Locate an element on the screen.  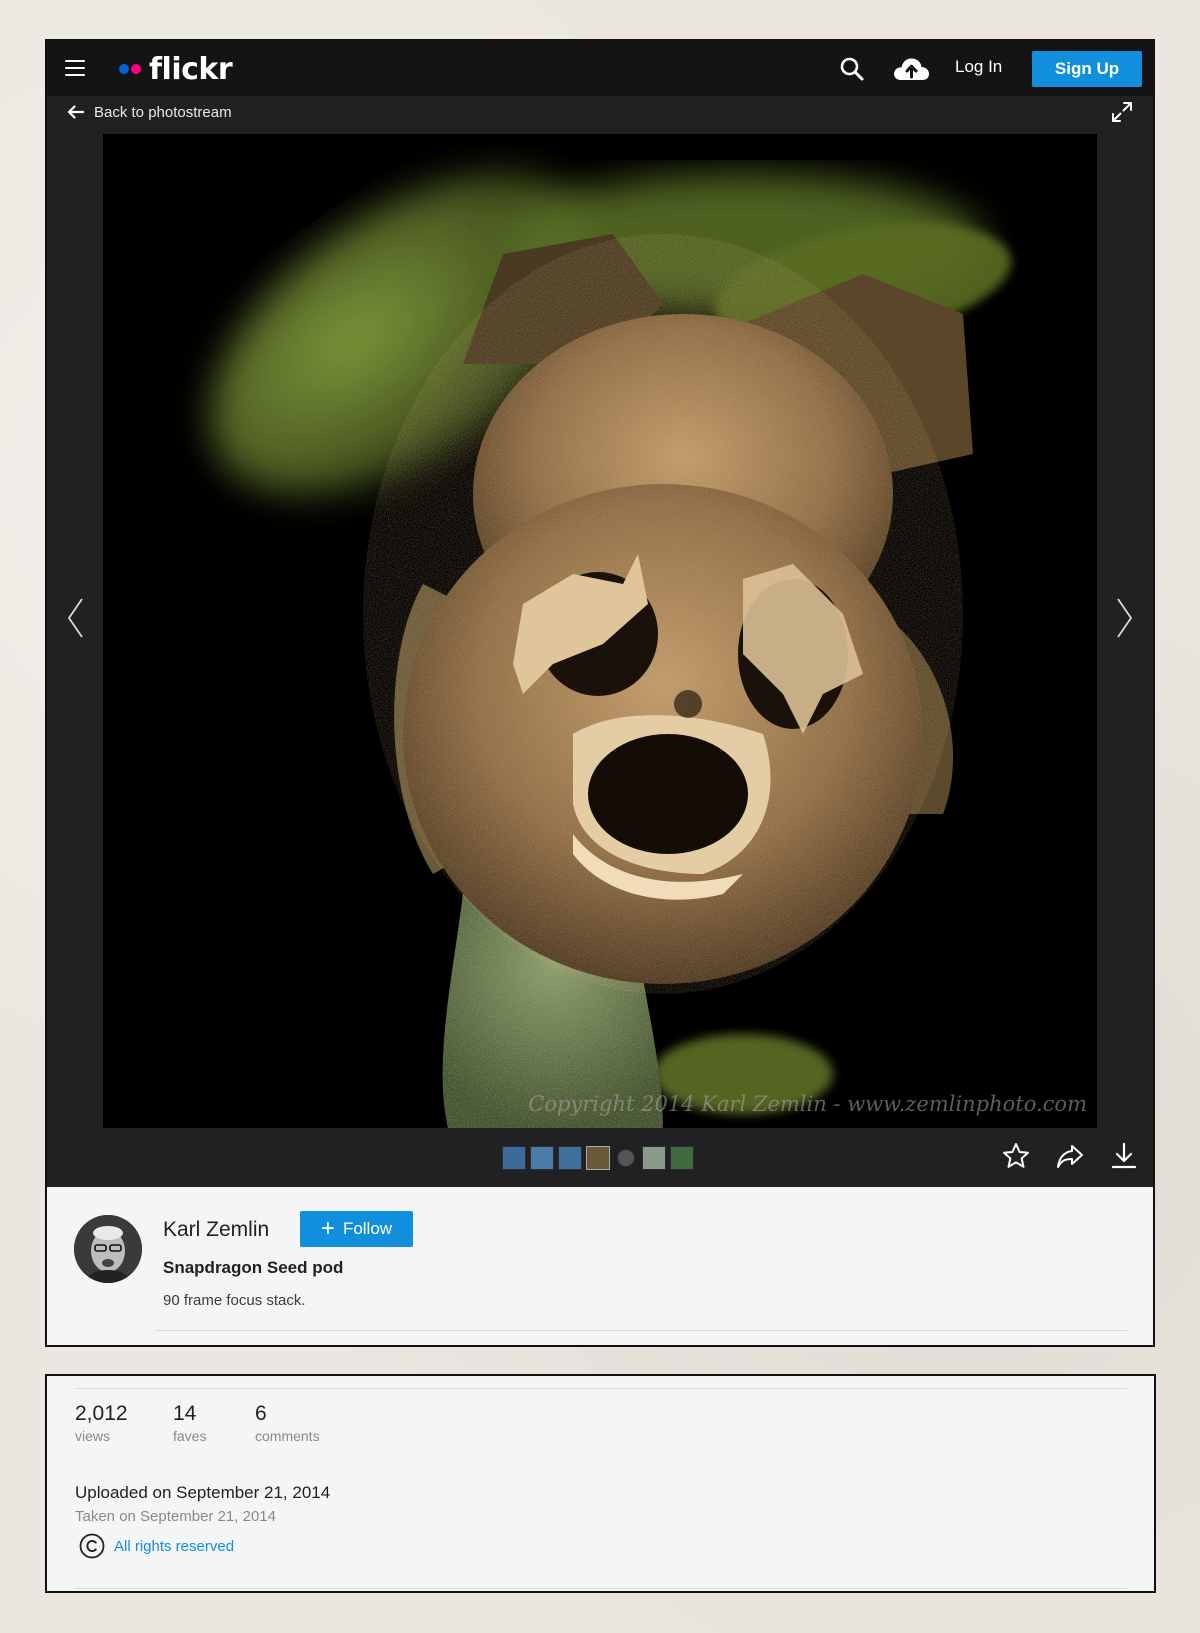
follow-button: + Follow is located at coordinates (356, 1229).